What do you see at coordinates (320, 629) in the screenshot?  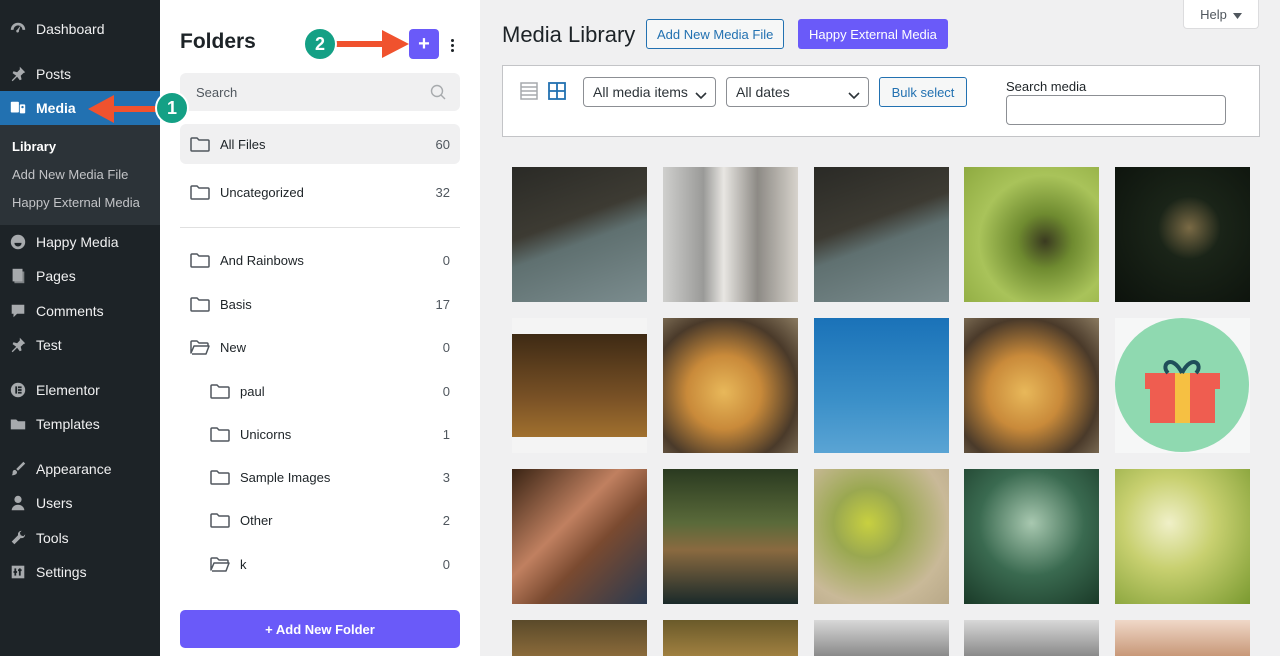 I see `add-new-folder-button: + Add New Folder` at bounding box center [320, 629].